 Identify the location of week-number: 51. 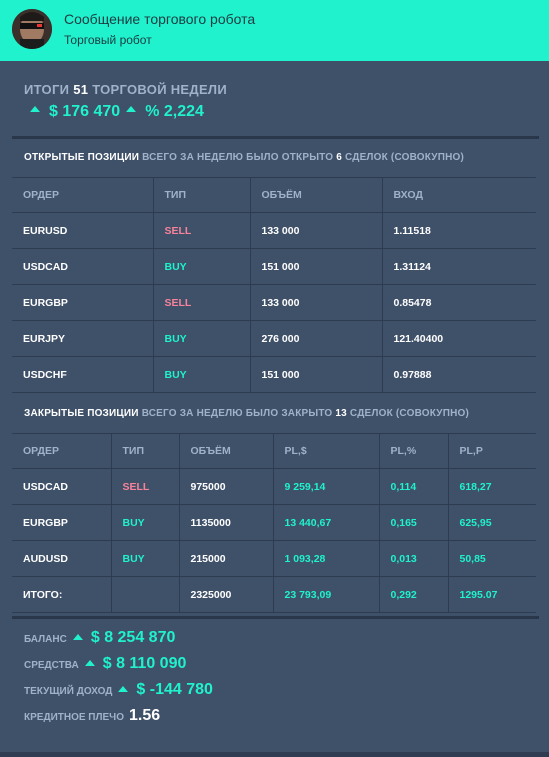
(81, 89).